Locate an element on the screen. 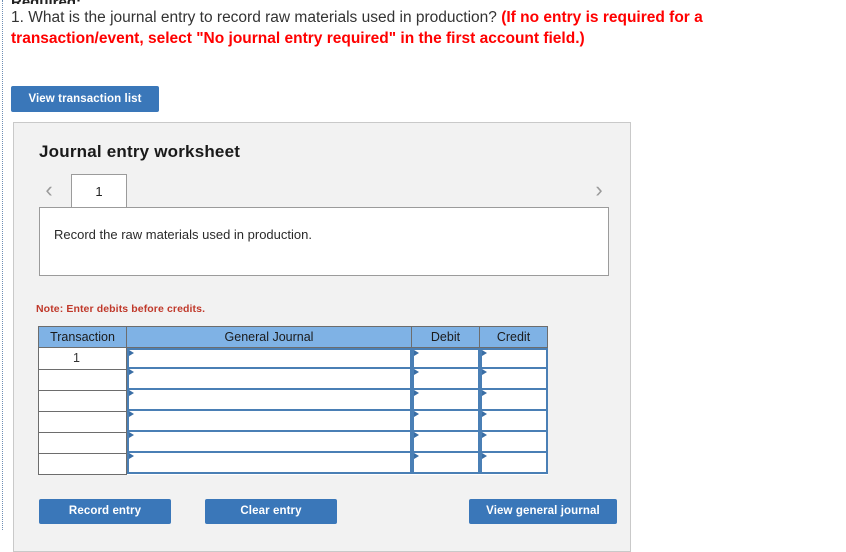 Image resolution: width=846 pixels, height=552 pixels. transaction-number-cell: 1 is located at coordinates (82, 358).